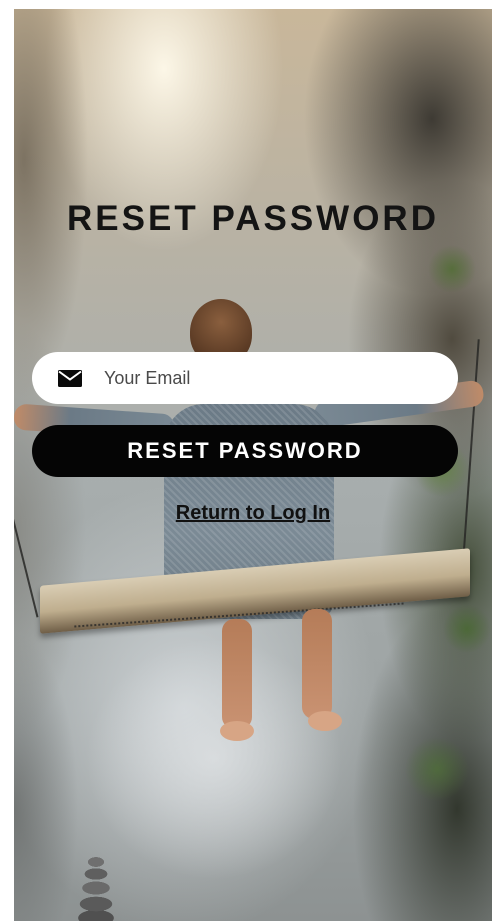 This screenshot has height=923, width=493. What do you see at coordinates (70, 378) in the screenshot?
I see `mail-icon` at bounding box center [70, 378].